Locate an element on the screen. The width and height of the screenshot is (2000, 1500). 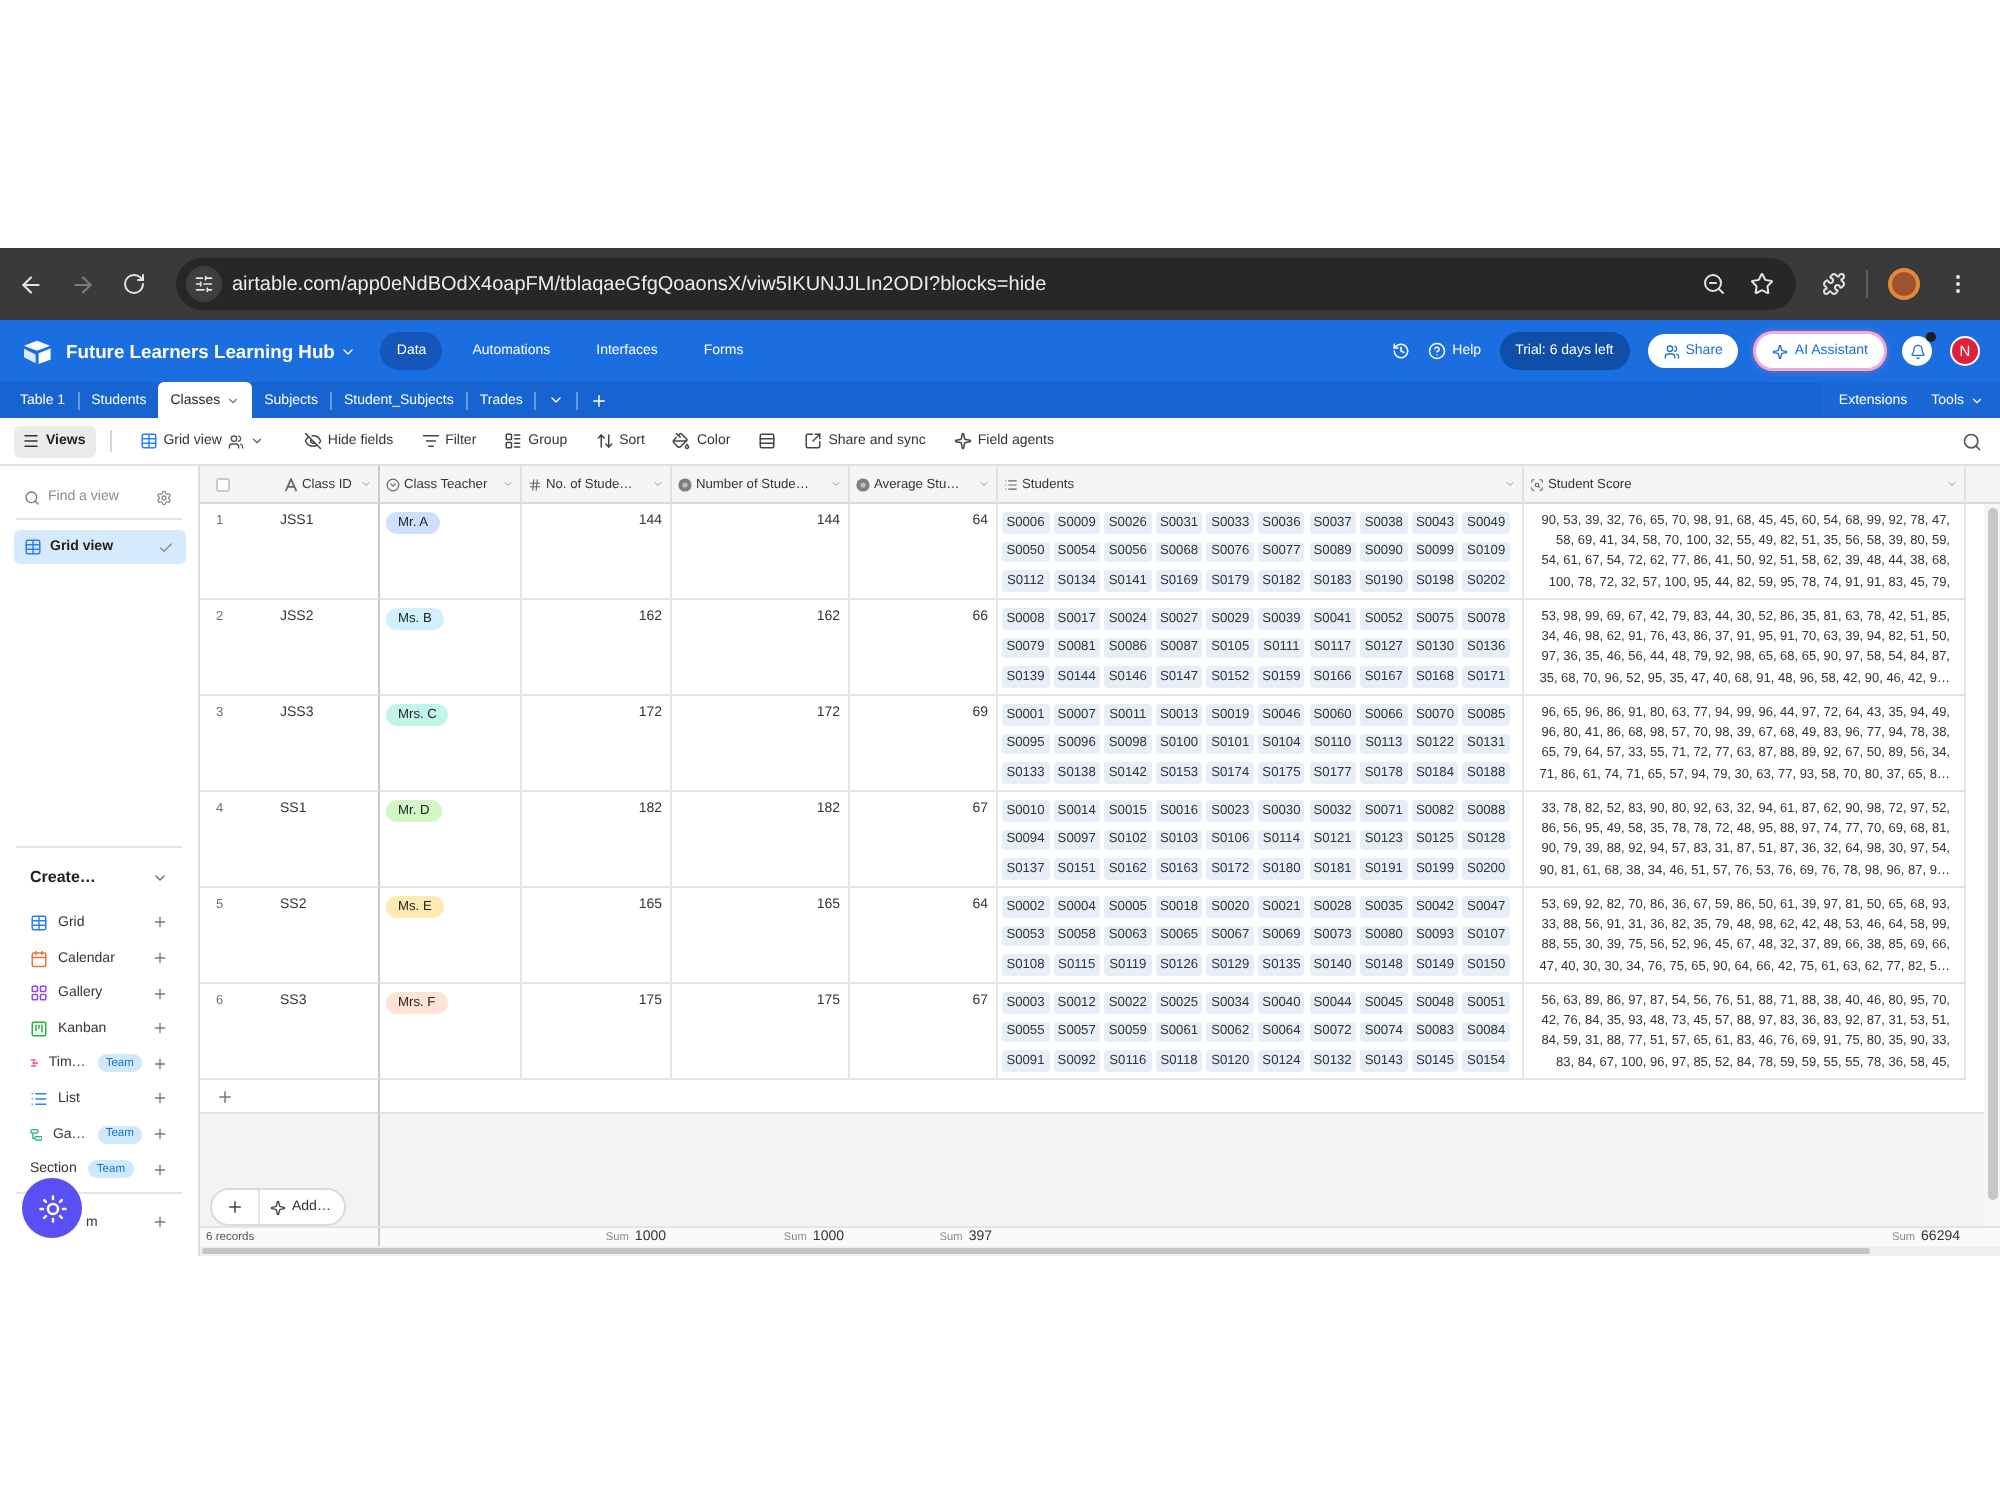
help-icon is located at coordinates (1437, 351).